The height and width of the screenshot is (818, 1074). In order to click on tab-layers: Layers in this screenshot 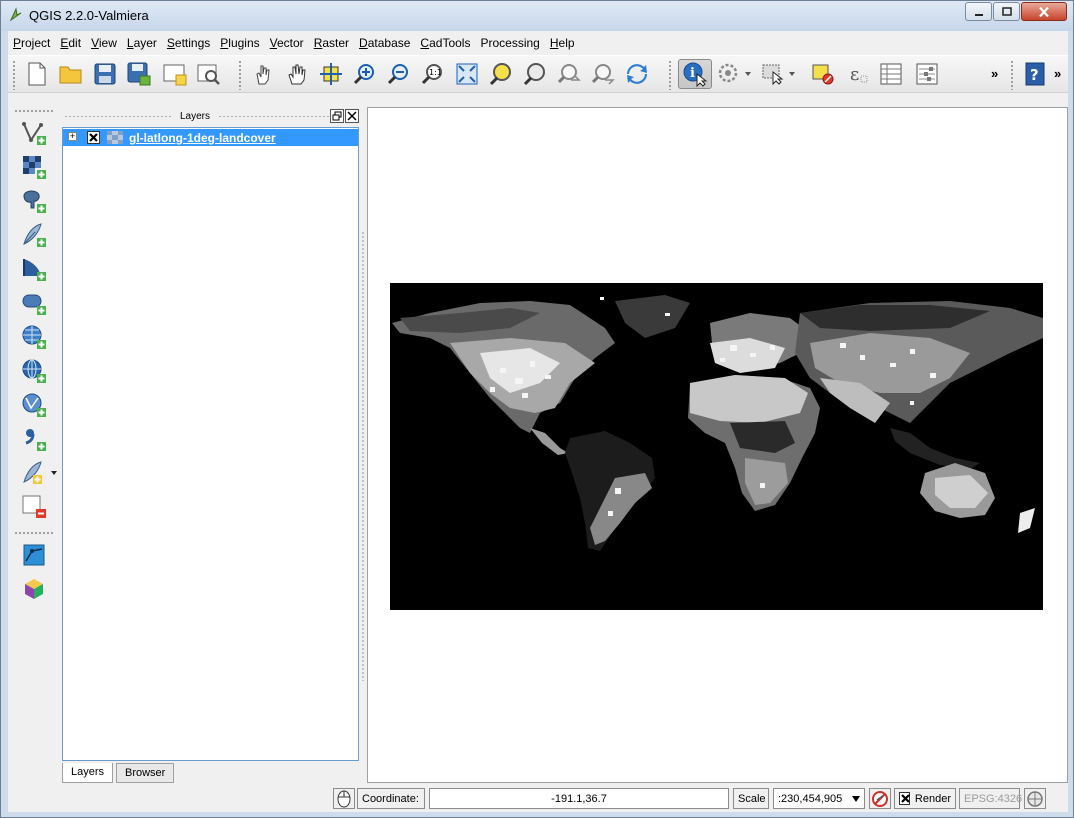, I will do `click(88, 773)`.